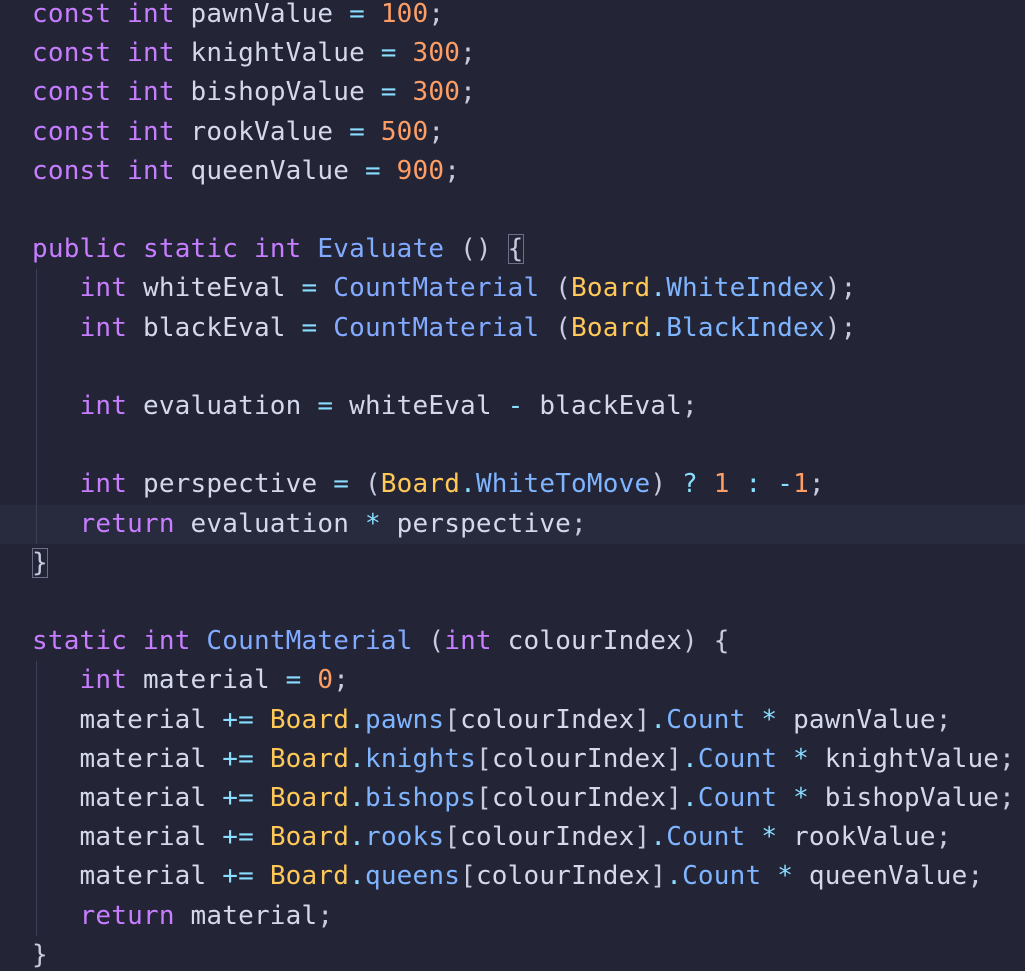  Describe the element at coordinates (512, 92) in the screenshot. I see `code-line: const int bishopValue = 300;` at that location.